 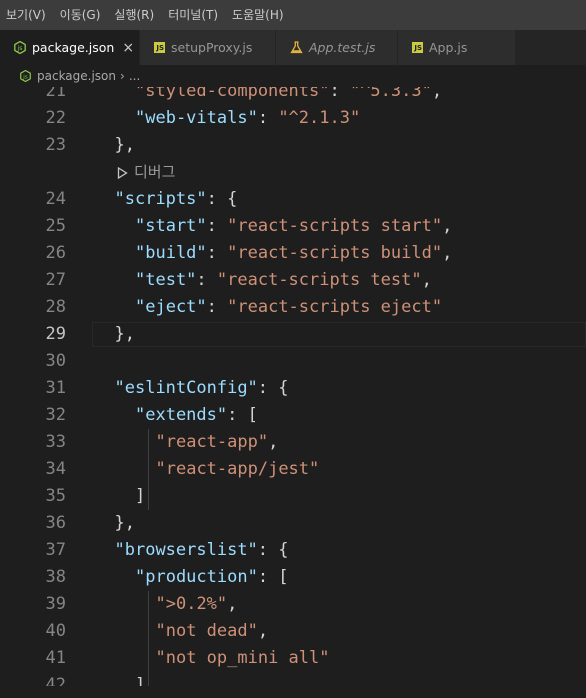 What do you see at coordinates (135, 15) in the screenshot?
I see `menu-run: 실행(R)` at bounding box center [135, 15].